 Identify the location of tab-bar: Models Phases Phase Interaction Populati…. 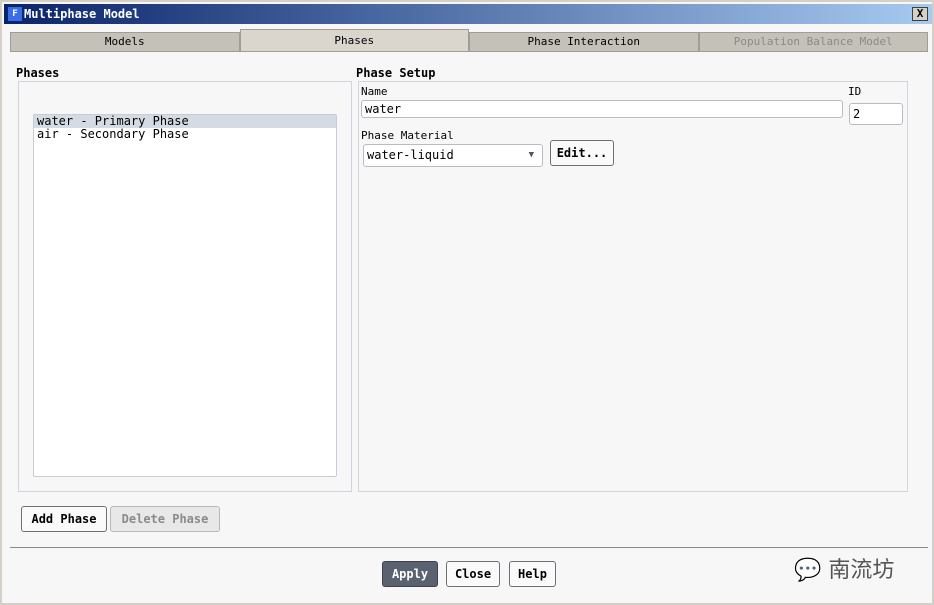
(469, 40).